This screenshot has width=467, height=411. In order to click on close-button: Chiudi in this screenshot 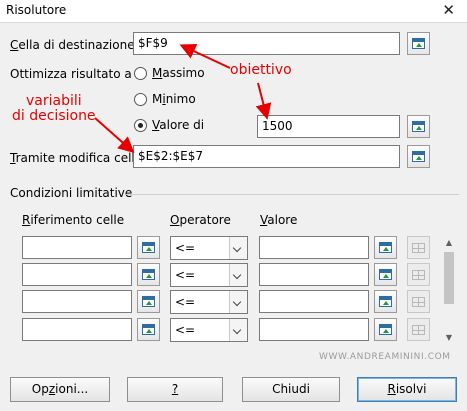, I will do `click(291, 389)`.